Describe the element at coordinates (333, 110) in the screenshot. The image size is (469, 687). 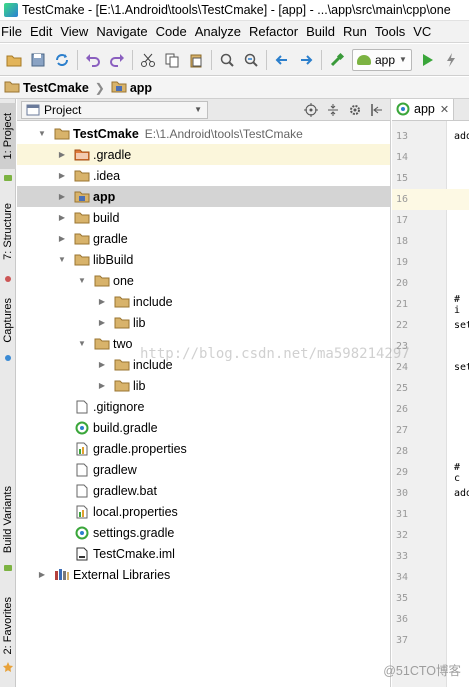
I see `collapse-all-icon` at that location.